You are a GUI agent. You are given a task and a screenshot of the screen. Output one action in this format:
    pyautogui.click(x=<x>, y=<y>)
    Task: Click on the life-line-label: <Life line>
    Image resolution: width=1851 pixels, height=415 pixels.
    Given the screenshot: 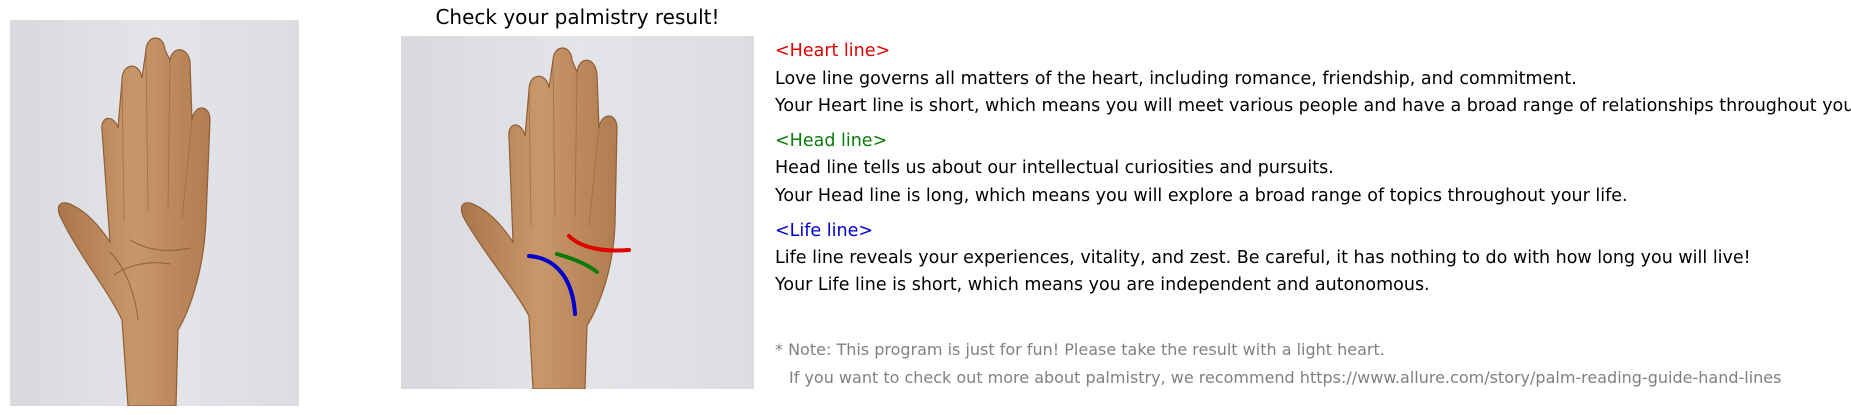 What is the action you would take?
    pyautogui.click(x=824, y=231)
    